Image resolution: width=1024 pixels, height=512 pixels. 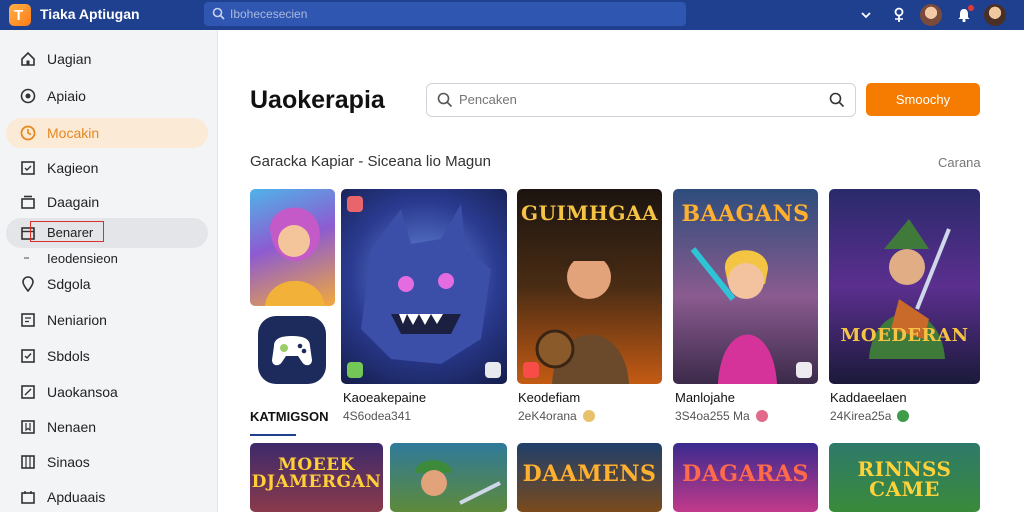 I want to click on user-avatar-icon, so click(x=931, y=15).